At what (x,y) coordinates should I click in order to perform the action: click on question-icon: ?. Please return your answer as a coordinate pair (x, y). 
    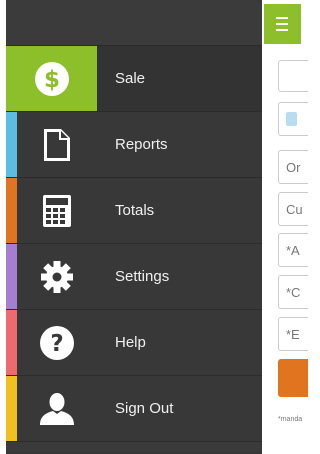
    Looking at the image, I should click on (57, 342).